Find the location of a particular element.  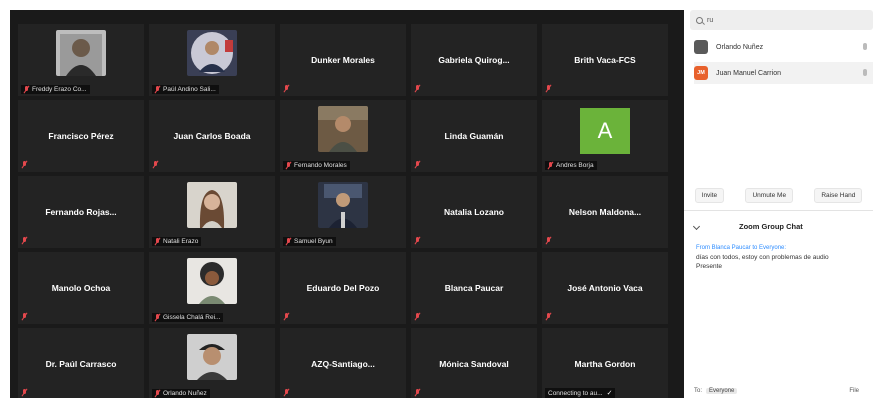

participant-tile: Mónica Sandoval is located at coordinates (474, 363).